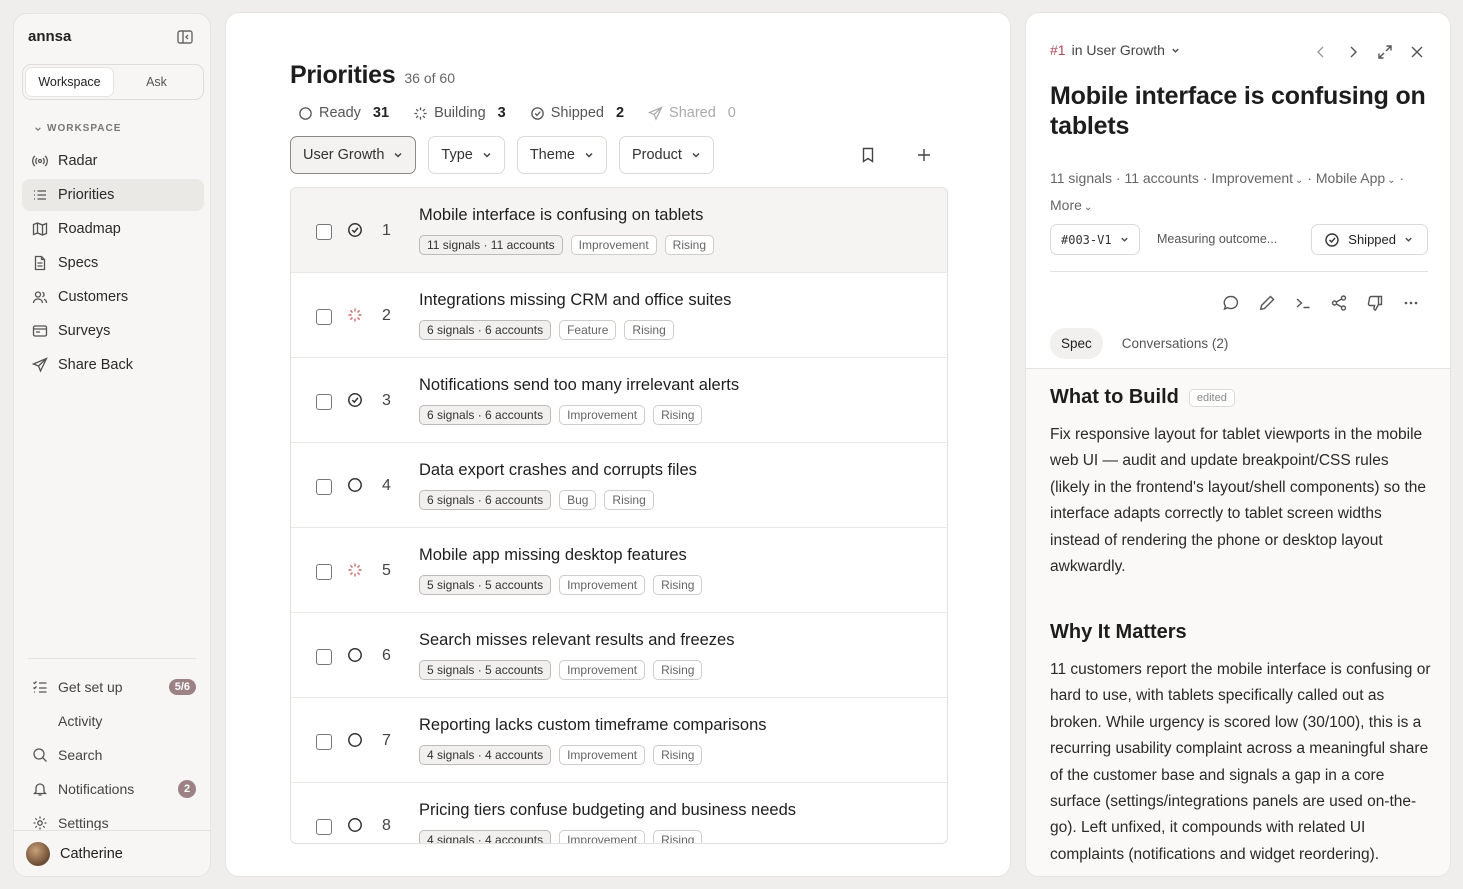  Describe the element at coordinates (113, 721) in the screenshot. I see `nav-item-activity: Activity` at that location.